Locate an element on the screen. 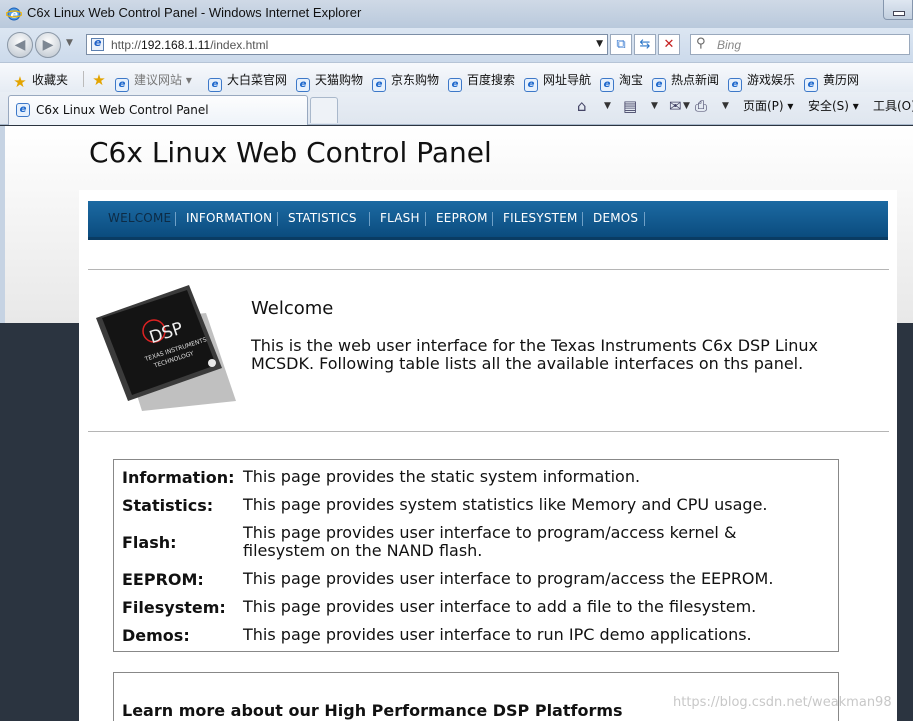 This screenshot has height=721, width=913. menu-item-flash: FLASH is located at coordinates (400, 218).